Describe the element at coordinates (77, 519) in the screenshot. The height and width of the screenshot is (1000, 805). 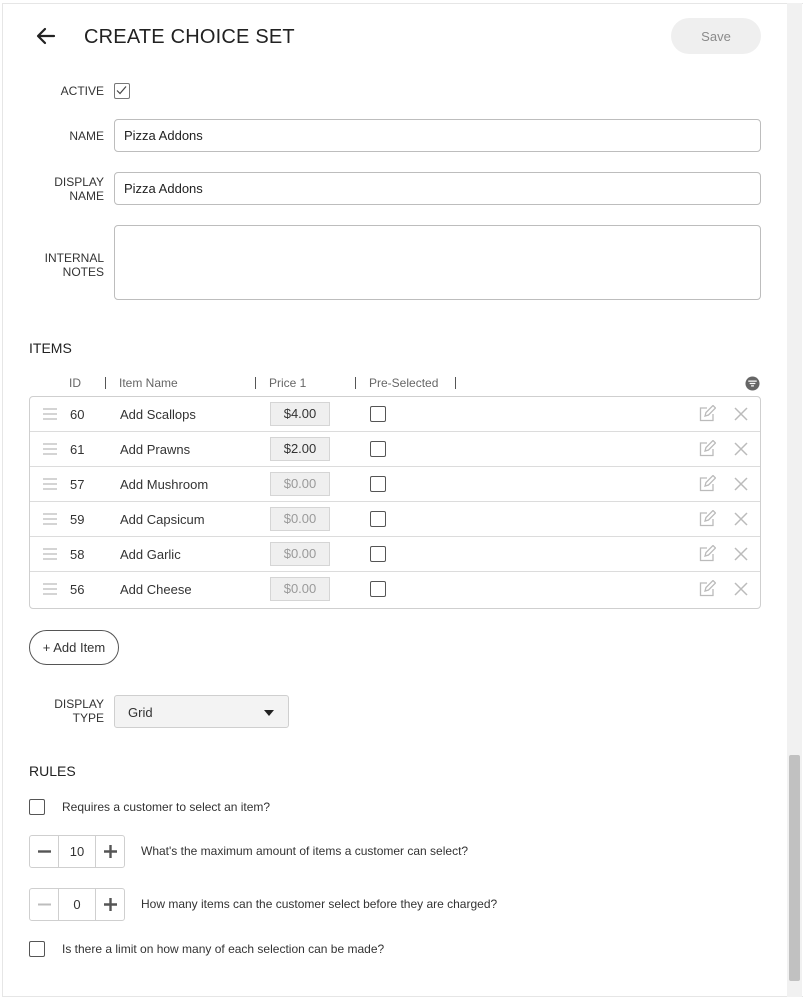
I see `item-id: 59` at that location.